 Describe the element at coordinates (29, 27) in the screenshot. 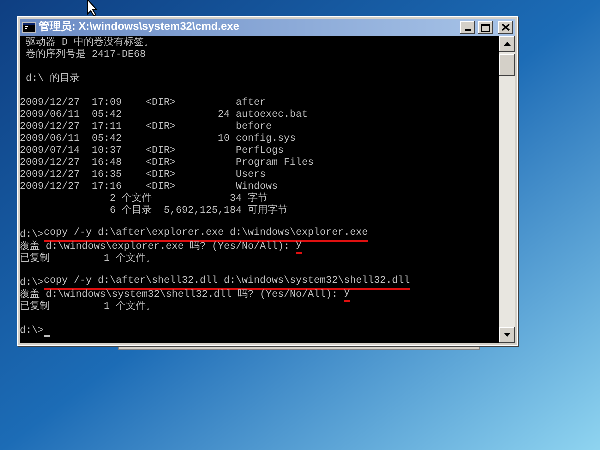

I see `console-icon` at that location.